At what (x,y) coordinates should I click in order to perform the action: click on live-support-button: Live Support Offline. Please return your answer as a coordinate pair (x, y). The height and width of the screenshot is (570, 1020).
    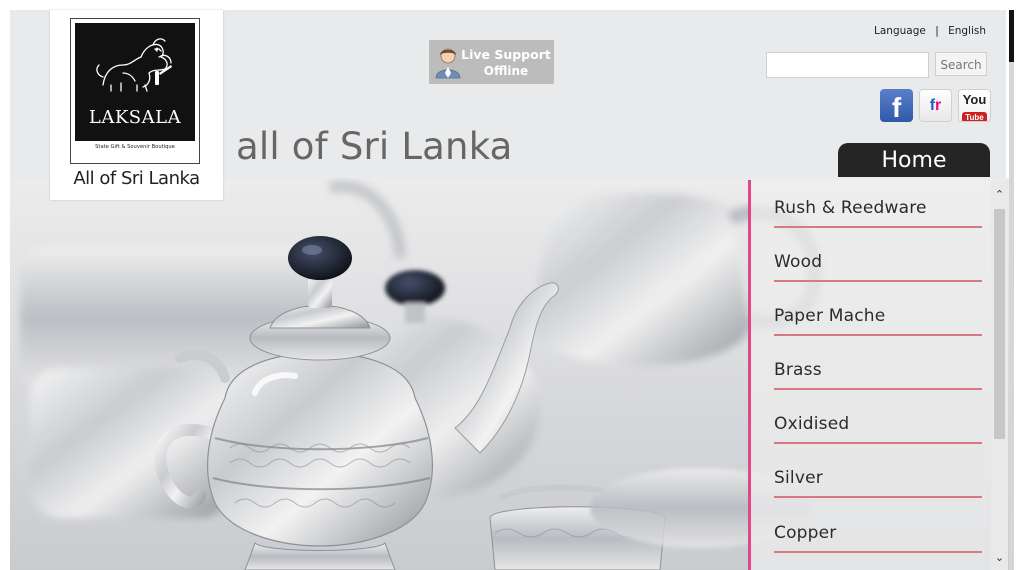
    Looking at the image, I should click on (491, 62).